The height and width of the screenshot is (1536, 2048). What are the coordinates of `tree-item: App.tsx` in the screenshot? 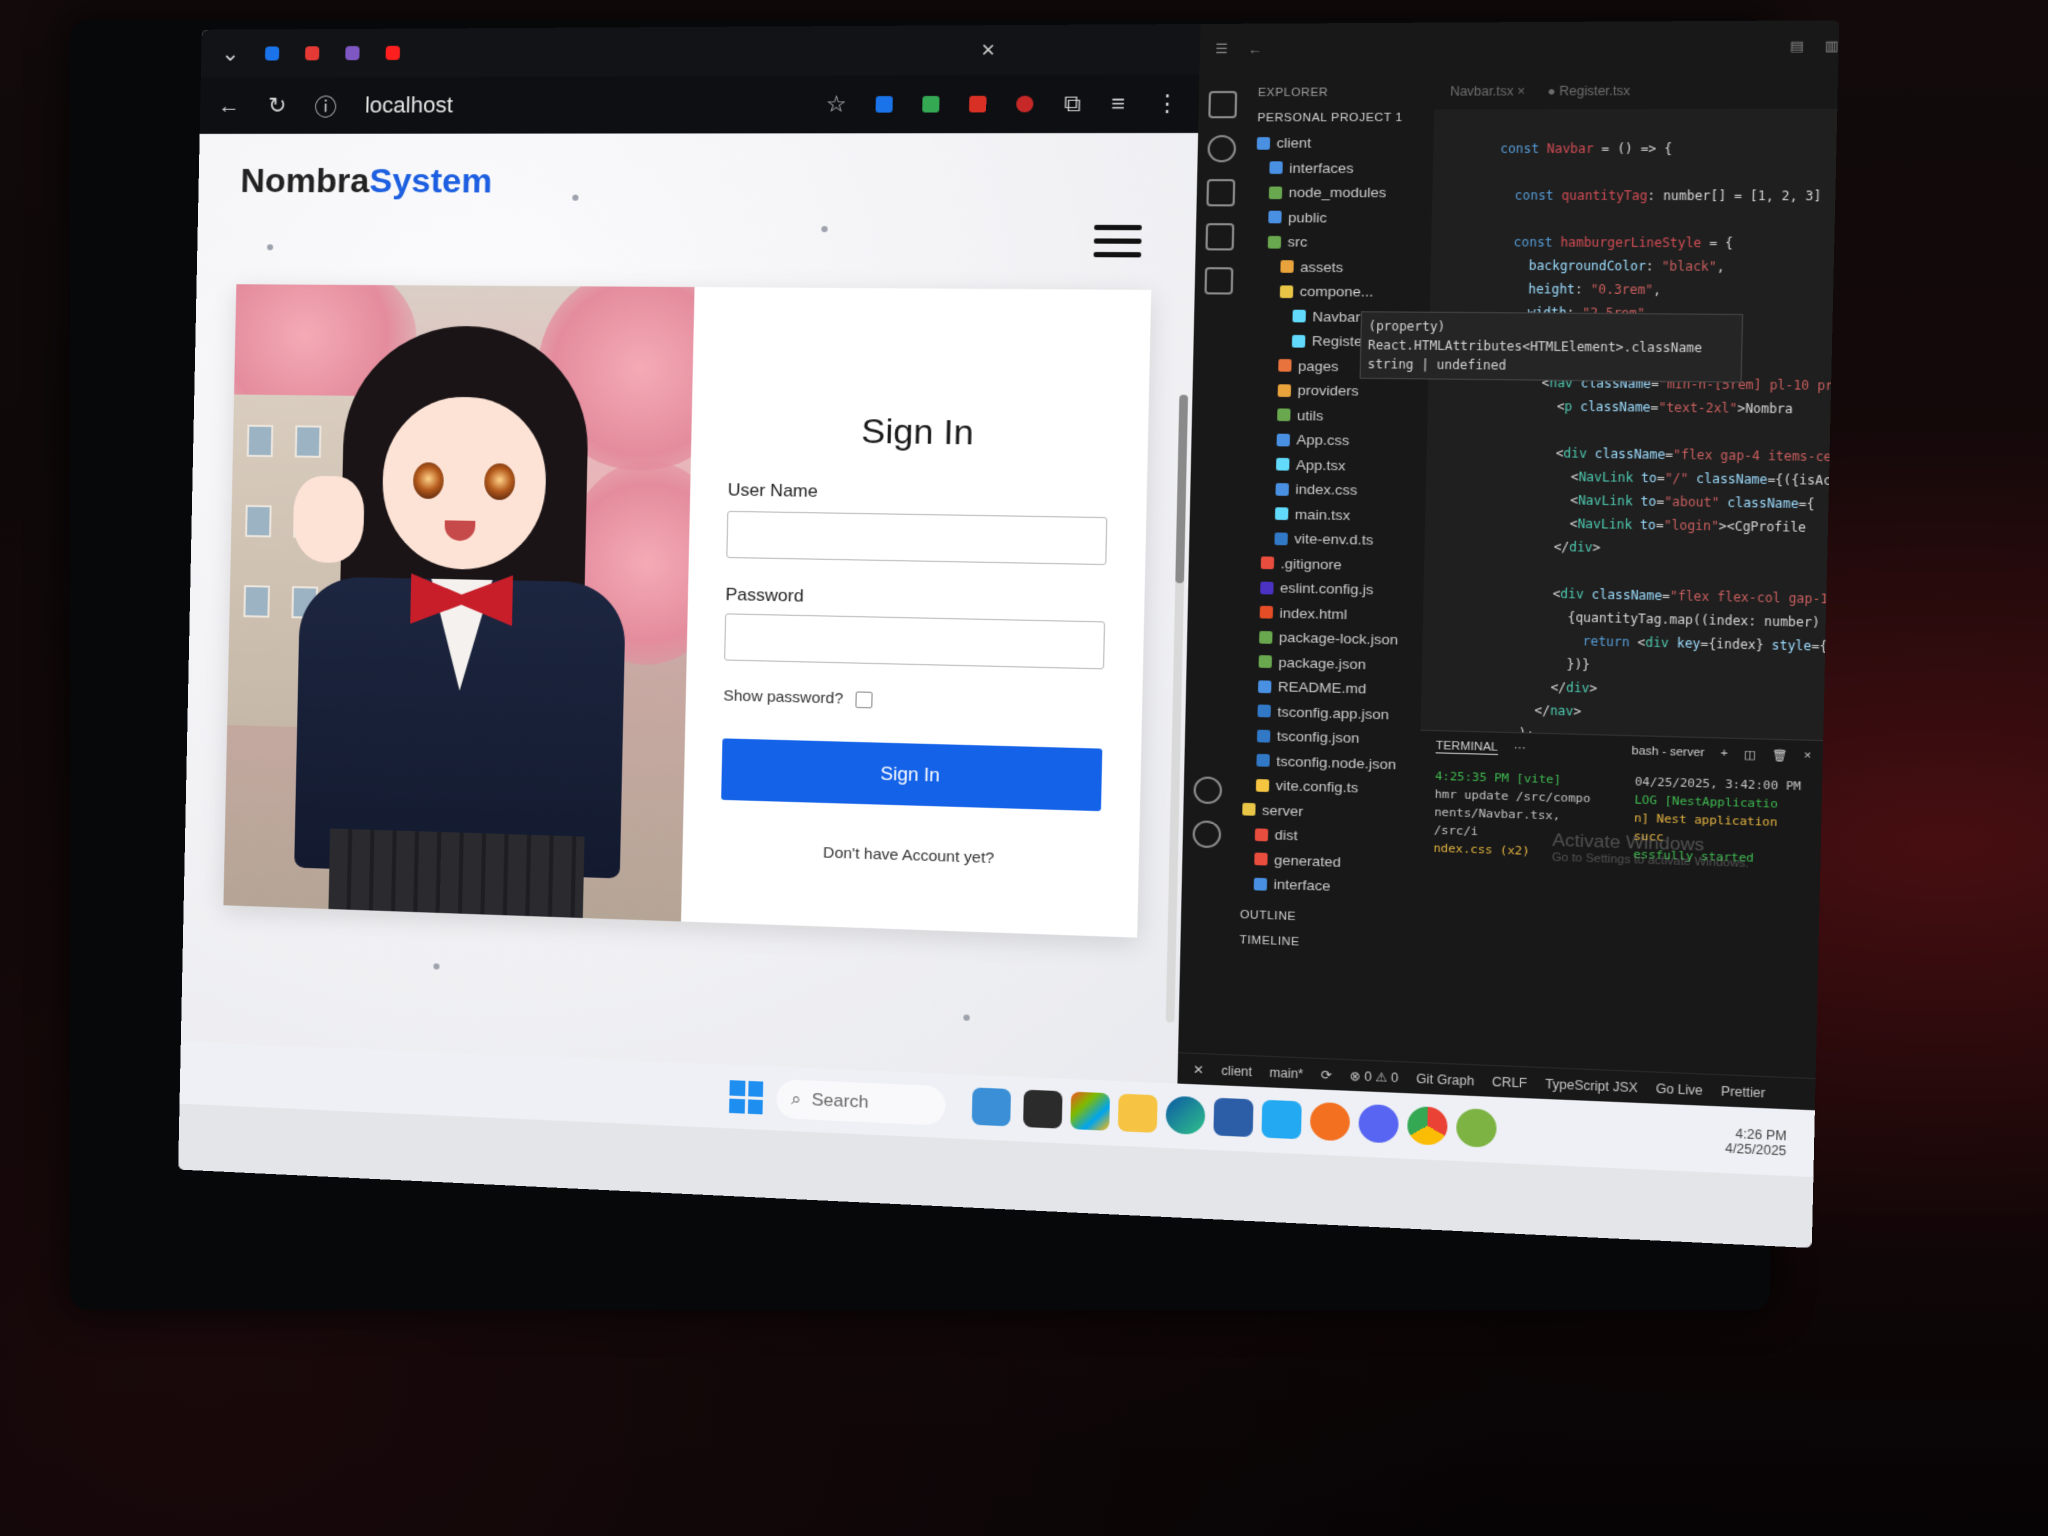 It's located at (1333, 465).